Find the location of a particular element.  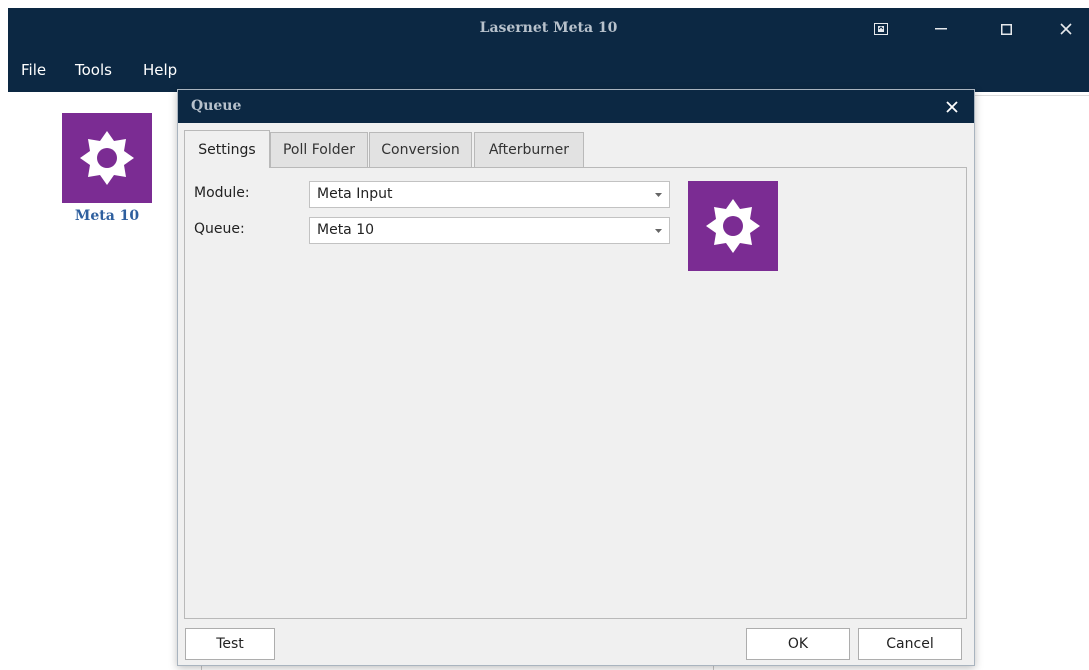

maximize-button is located at coordinates (1006, 29).